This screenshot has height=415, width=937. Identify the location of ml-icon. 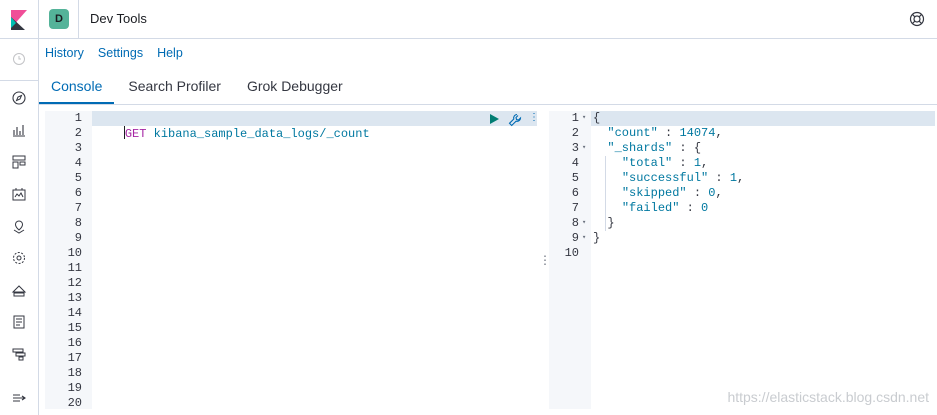
(19, 258).